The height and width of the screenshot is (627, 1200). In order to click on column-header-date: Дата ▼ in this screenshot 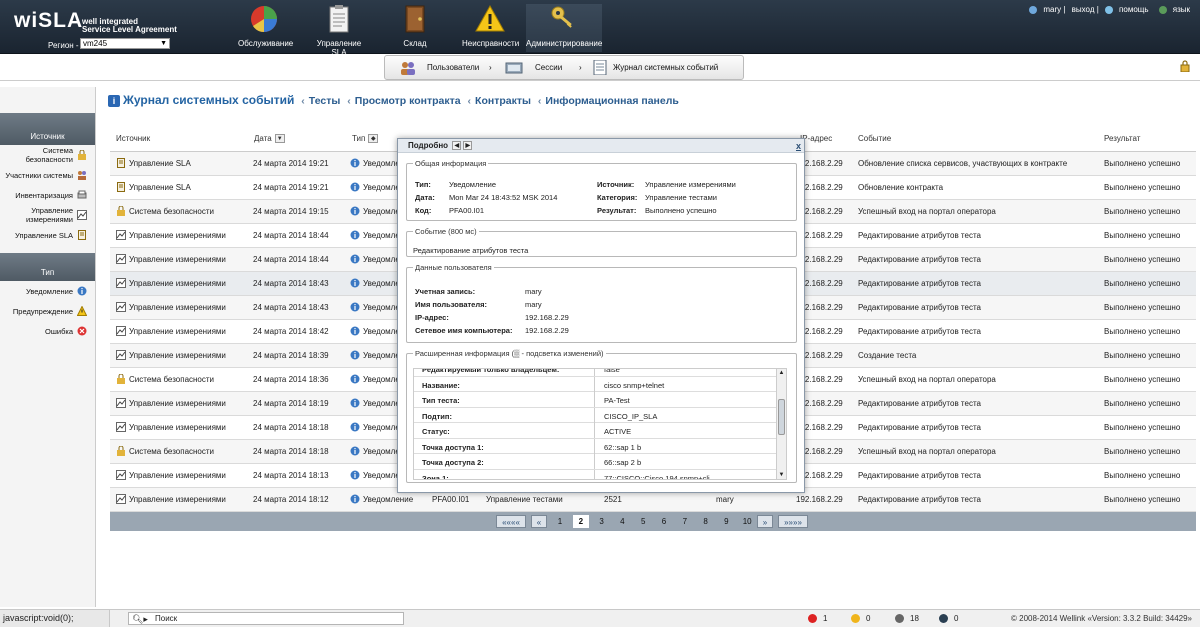, I will do `click(269, 139)`.